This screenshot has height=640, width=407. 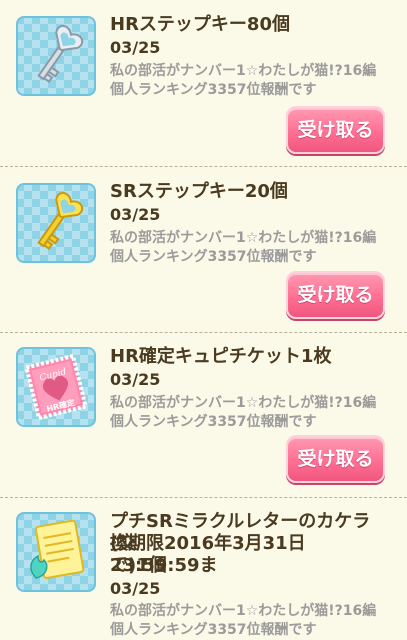 I want to click on reward-title: SRステップキー20個, so click(x=199, y=191).